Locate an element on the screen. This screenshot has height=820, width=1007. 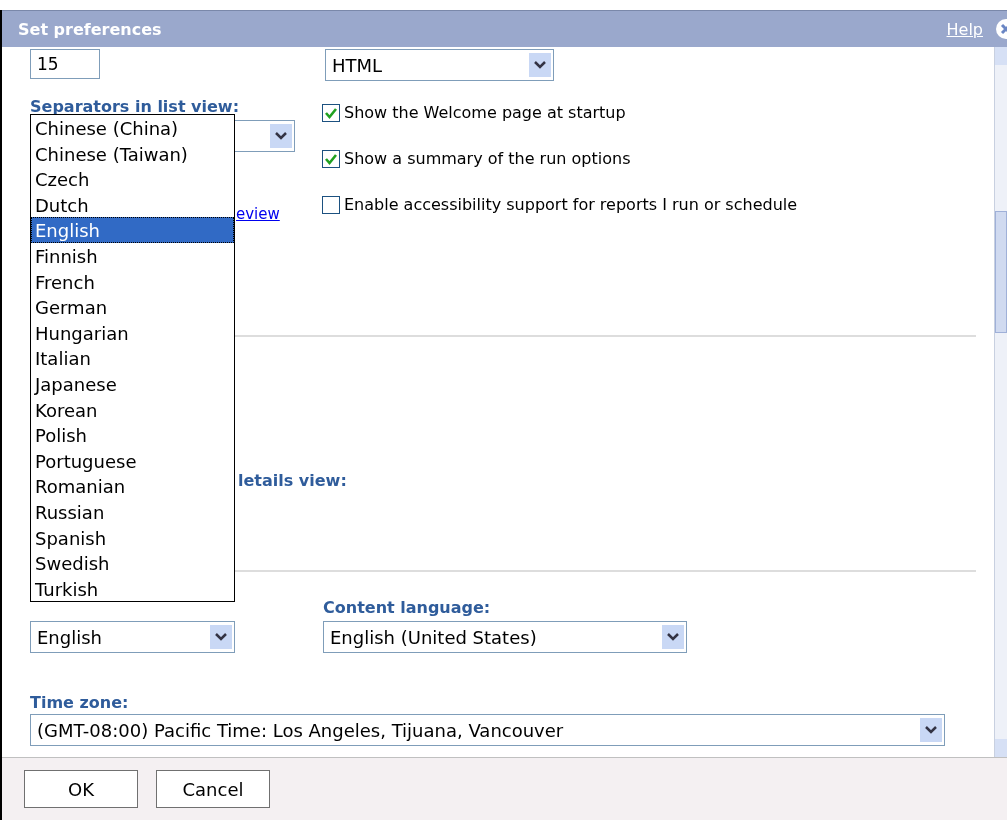
ok-button: OK is located at coordinates (81, 789).